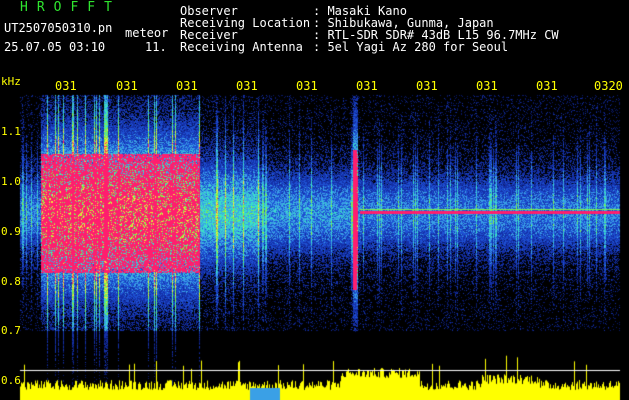 This screenshot has width=629, height=400. What do you see at coordinates (58, 28) in the screenshot?
I see `filename-label: UT2507050310.pn` at bounding box center [58, 28].